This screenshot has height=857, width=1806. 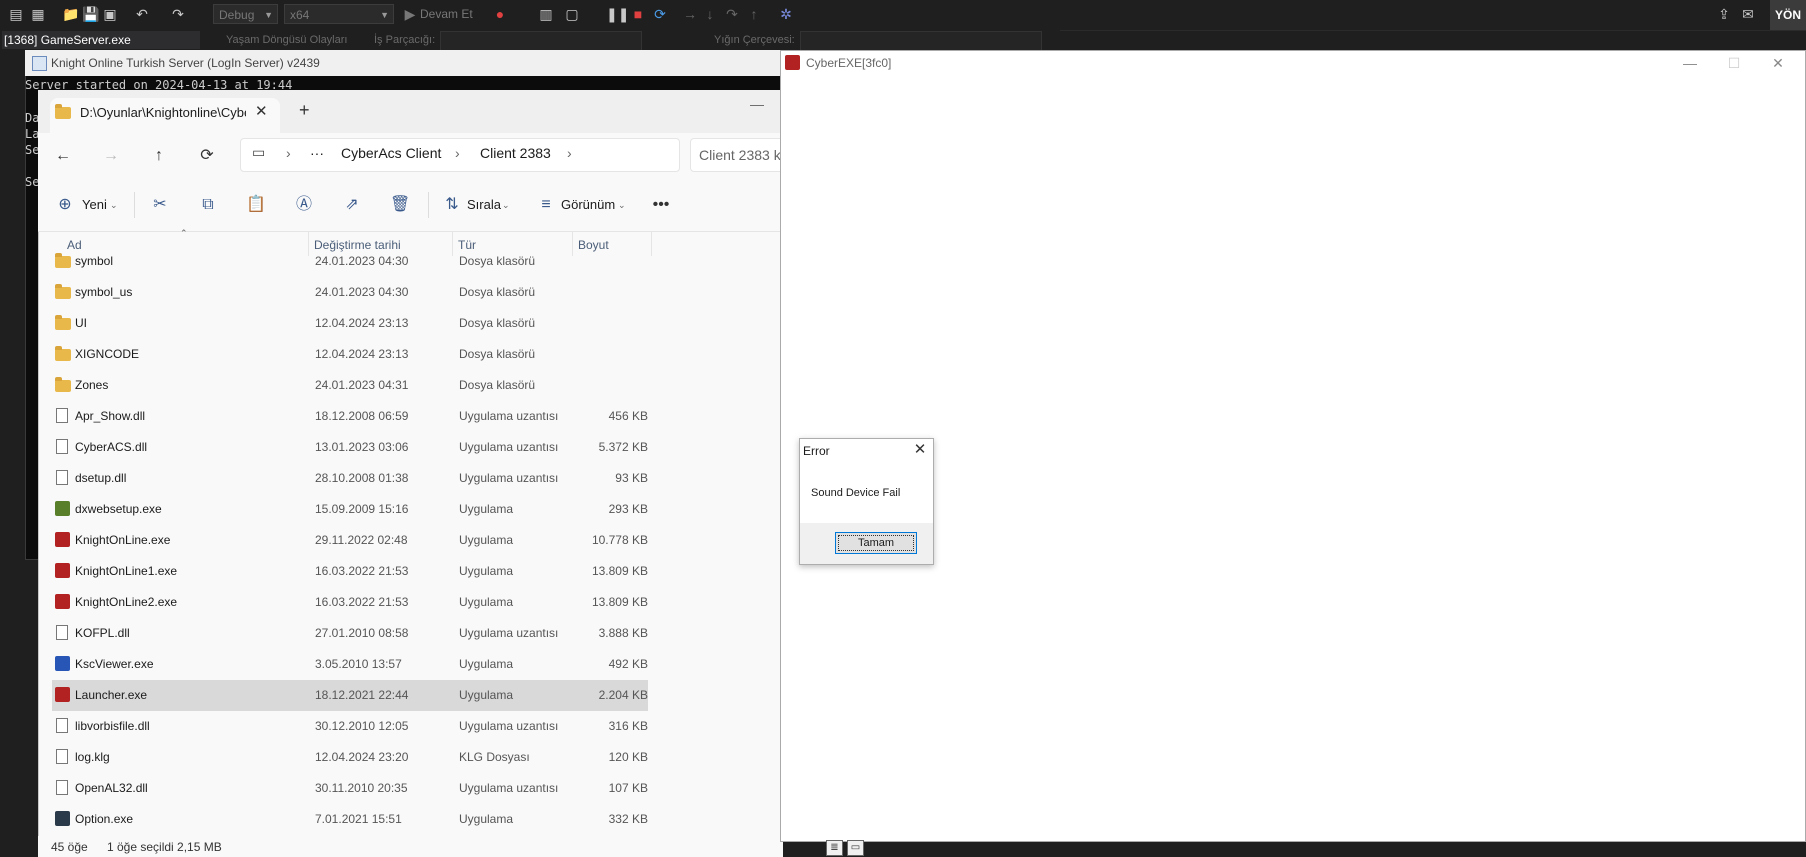 What do you see at coordinates (350, 819) in the screenshot?
I see `file-row: Option.exe 7.01.2021 15:51 Uygulama 332 KB` at bounding box center [350, 819].